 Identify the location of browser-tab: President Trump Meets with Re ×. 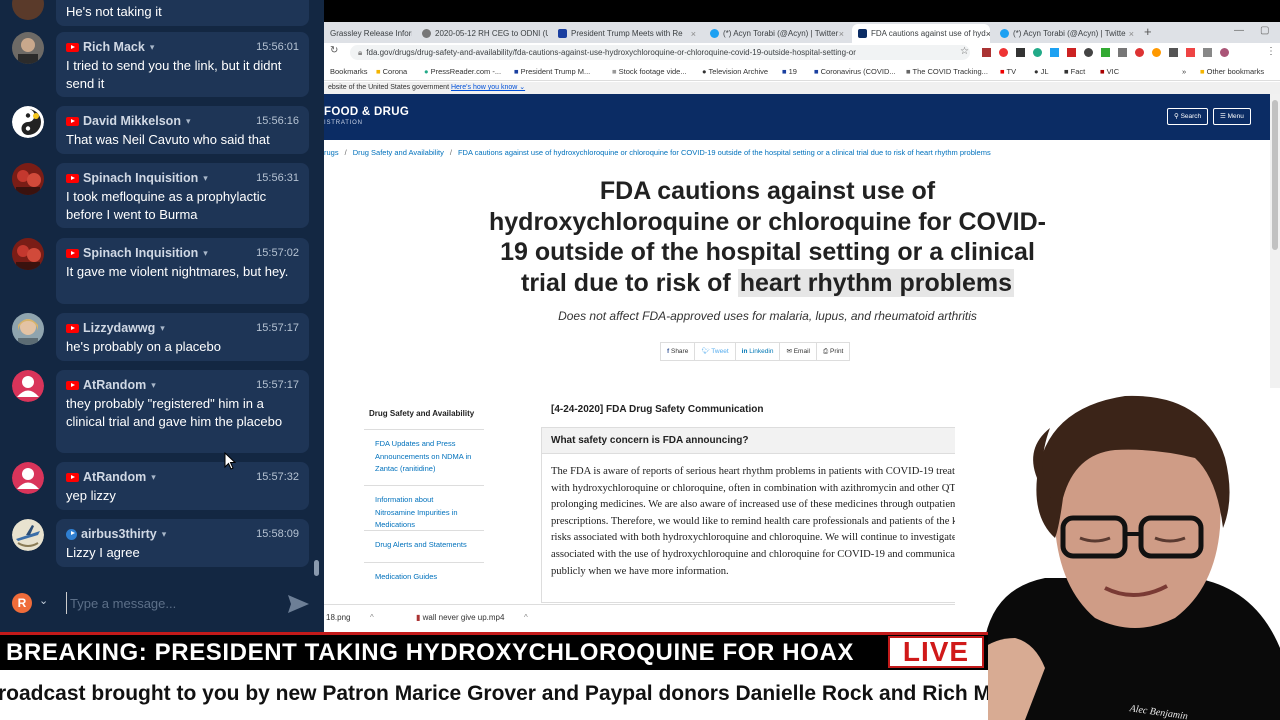
(626, 33).